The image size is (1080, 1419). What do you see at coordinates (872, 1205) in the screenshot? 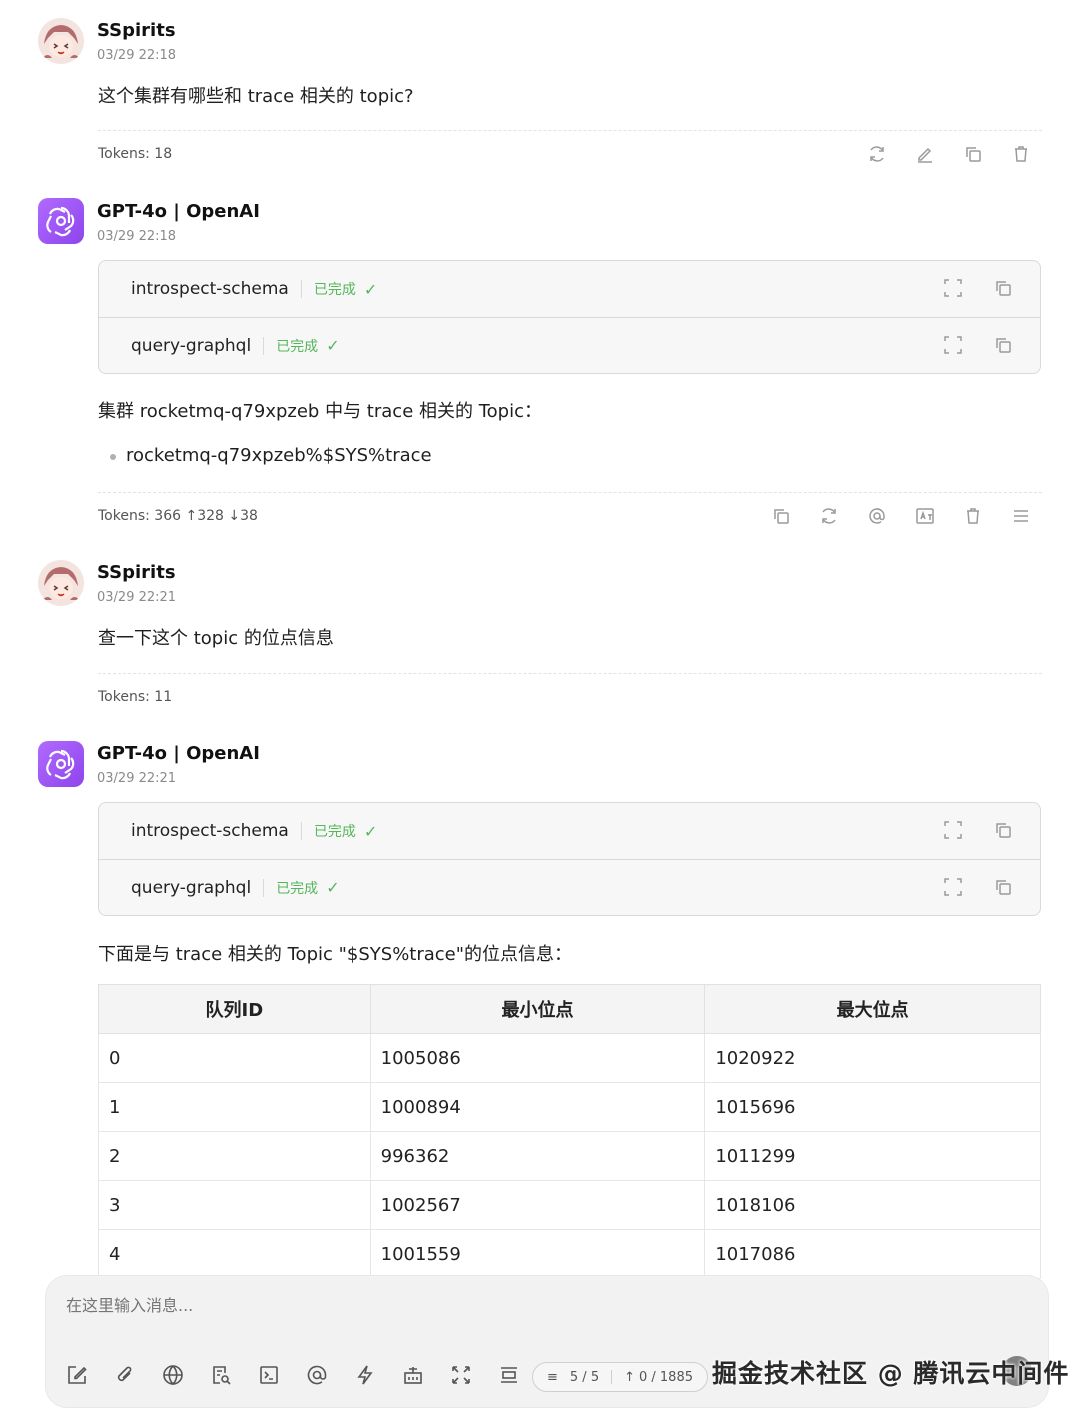
I see `table-cell: 1018106` at bounding box center [872, 1205].